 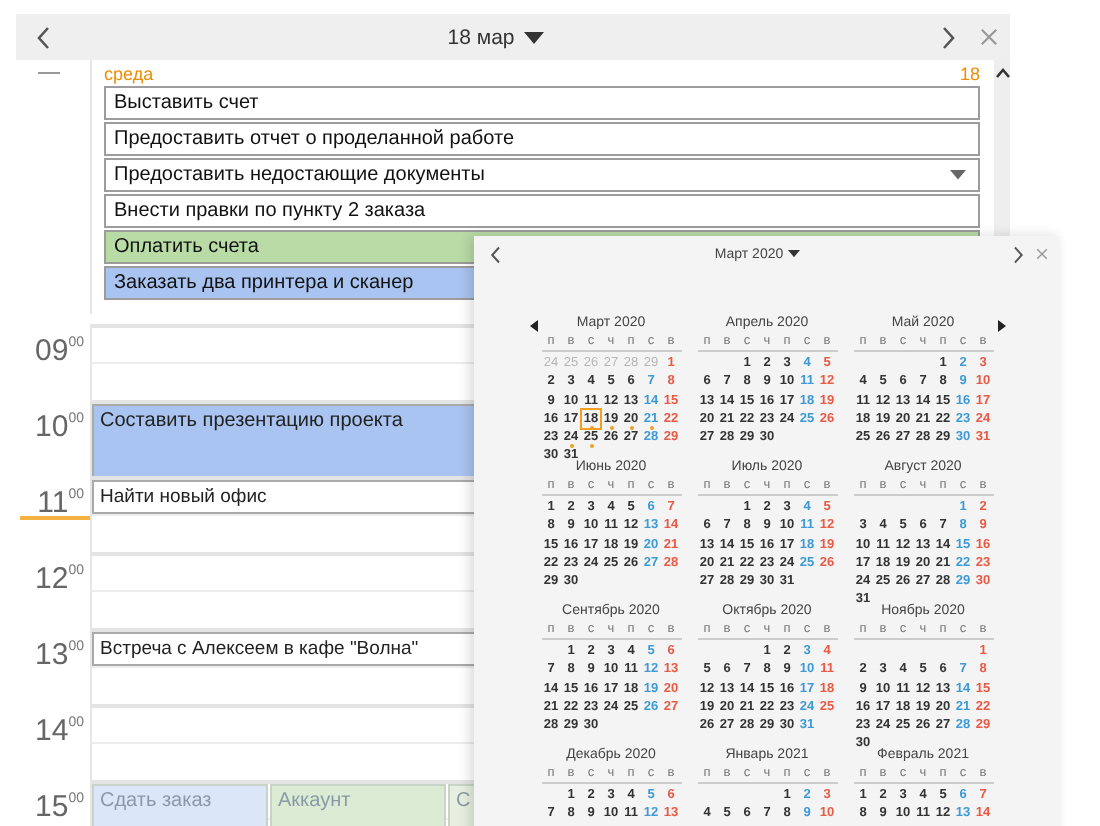 What do you see at coordinates (52, 430) in the screenshot?
I see `hour-label: 10` at bounding box center [52, 430].